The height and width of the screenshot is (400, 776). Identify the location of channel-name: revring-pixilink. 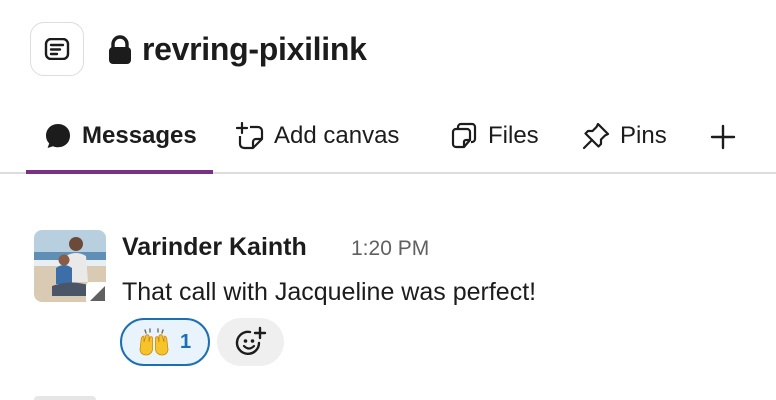
(254, 49).